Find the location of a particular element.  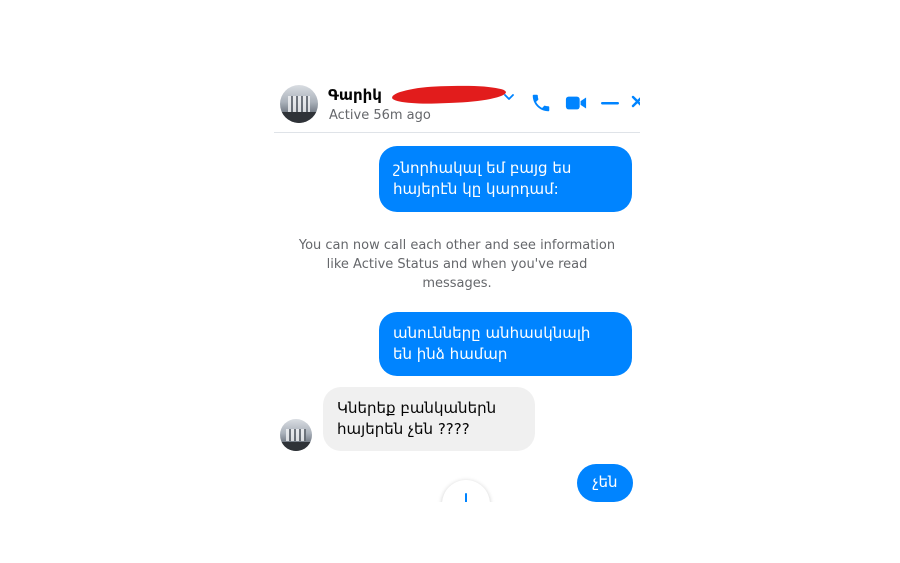

chat-header: Գարիկ Active 56m ago is located at coordinates (457, 104).